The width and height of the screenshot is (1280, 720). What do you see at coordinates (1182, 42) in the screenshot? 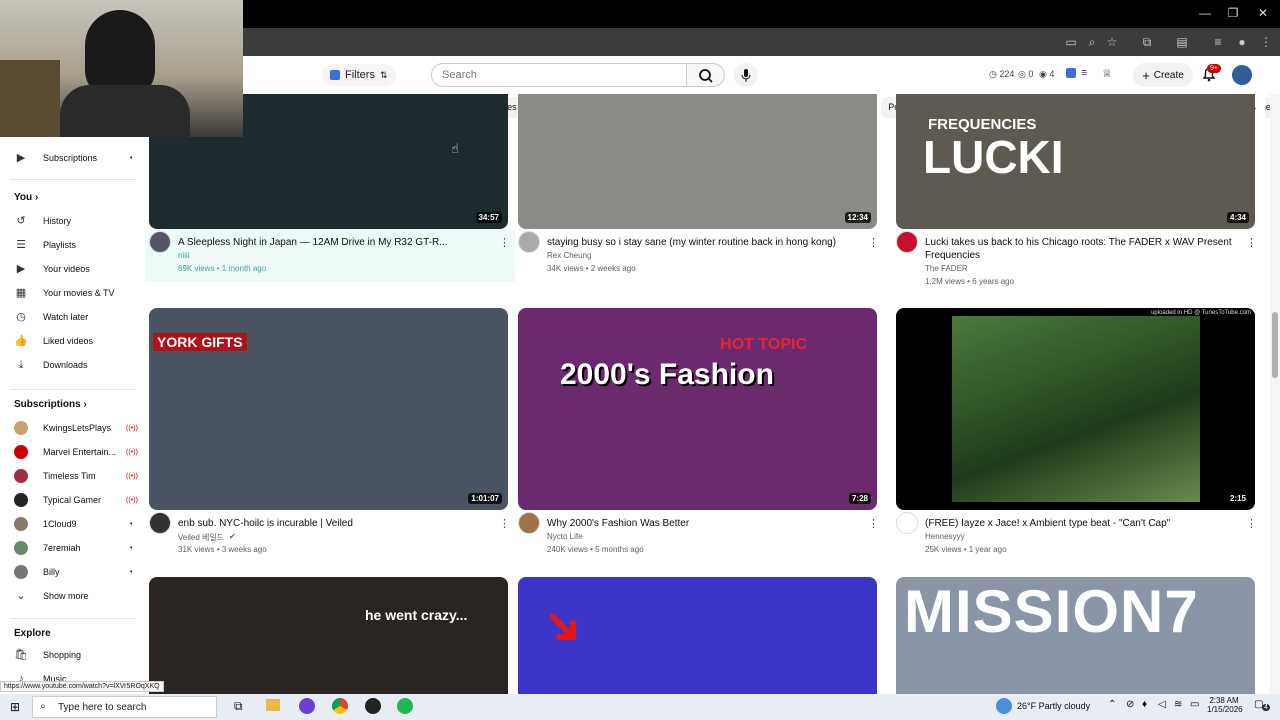
I see `sidepanel-icon: ▤` at bounding box center [1182, 42].